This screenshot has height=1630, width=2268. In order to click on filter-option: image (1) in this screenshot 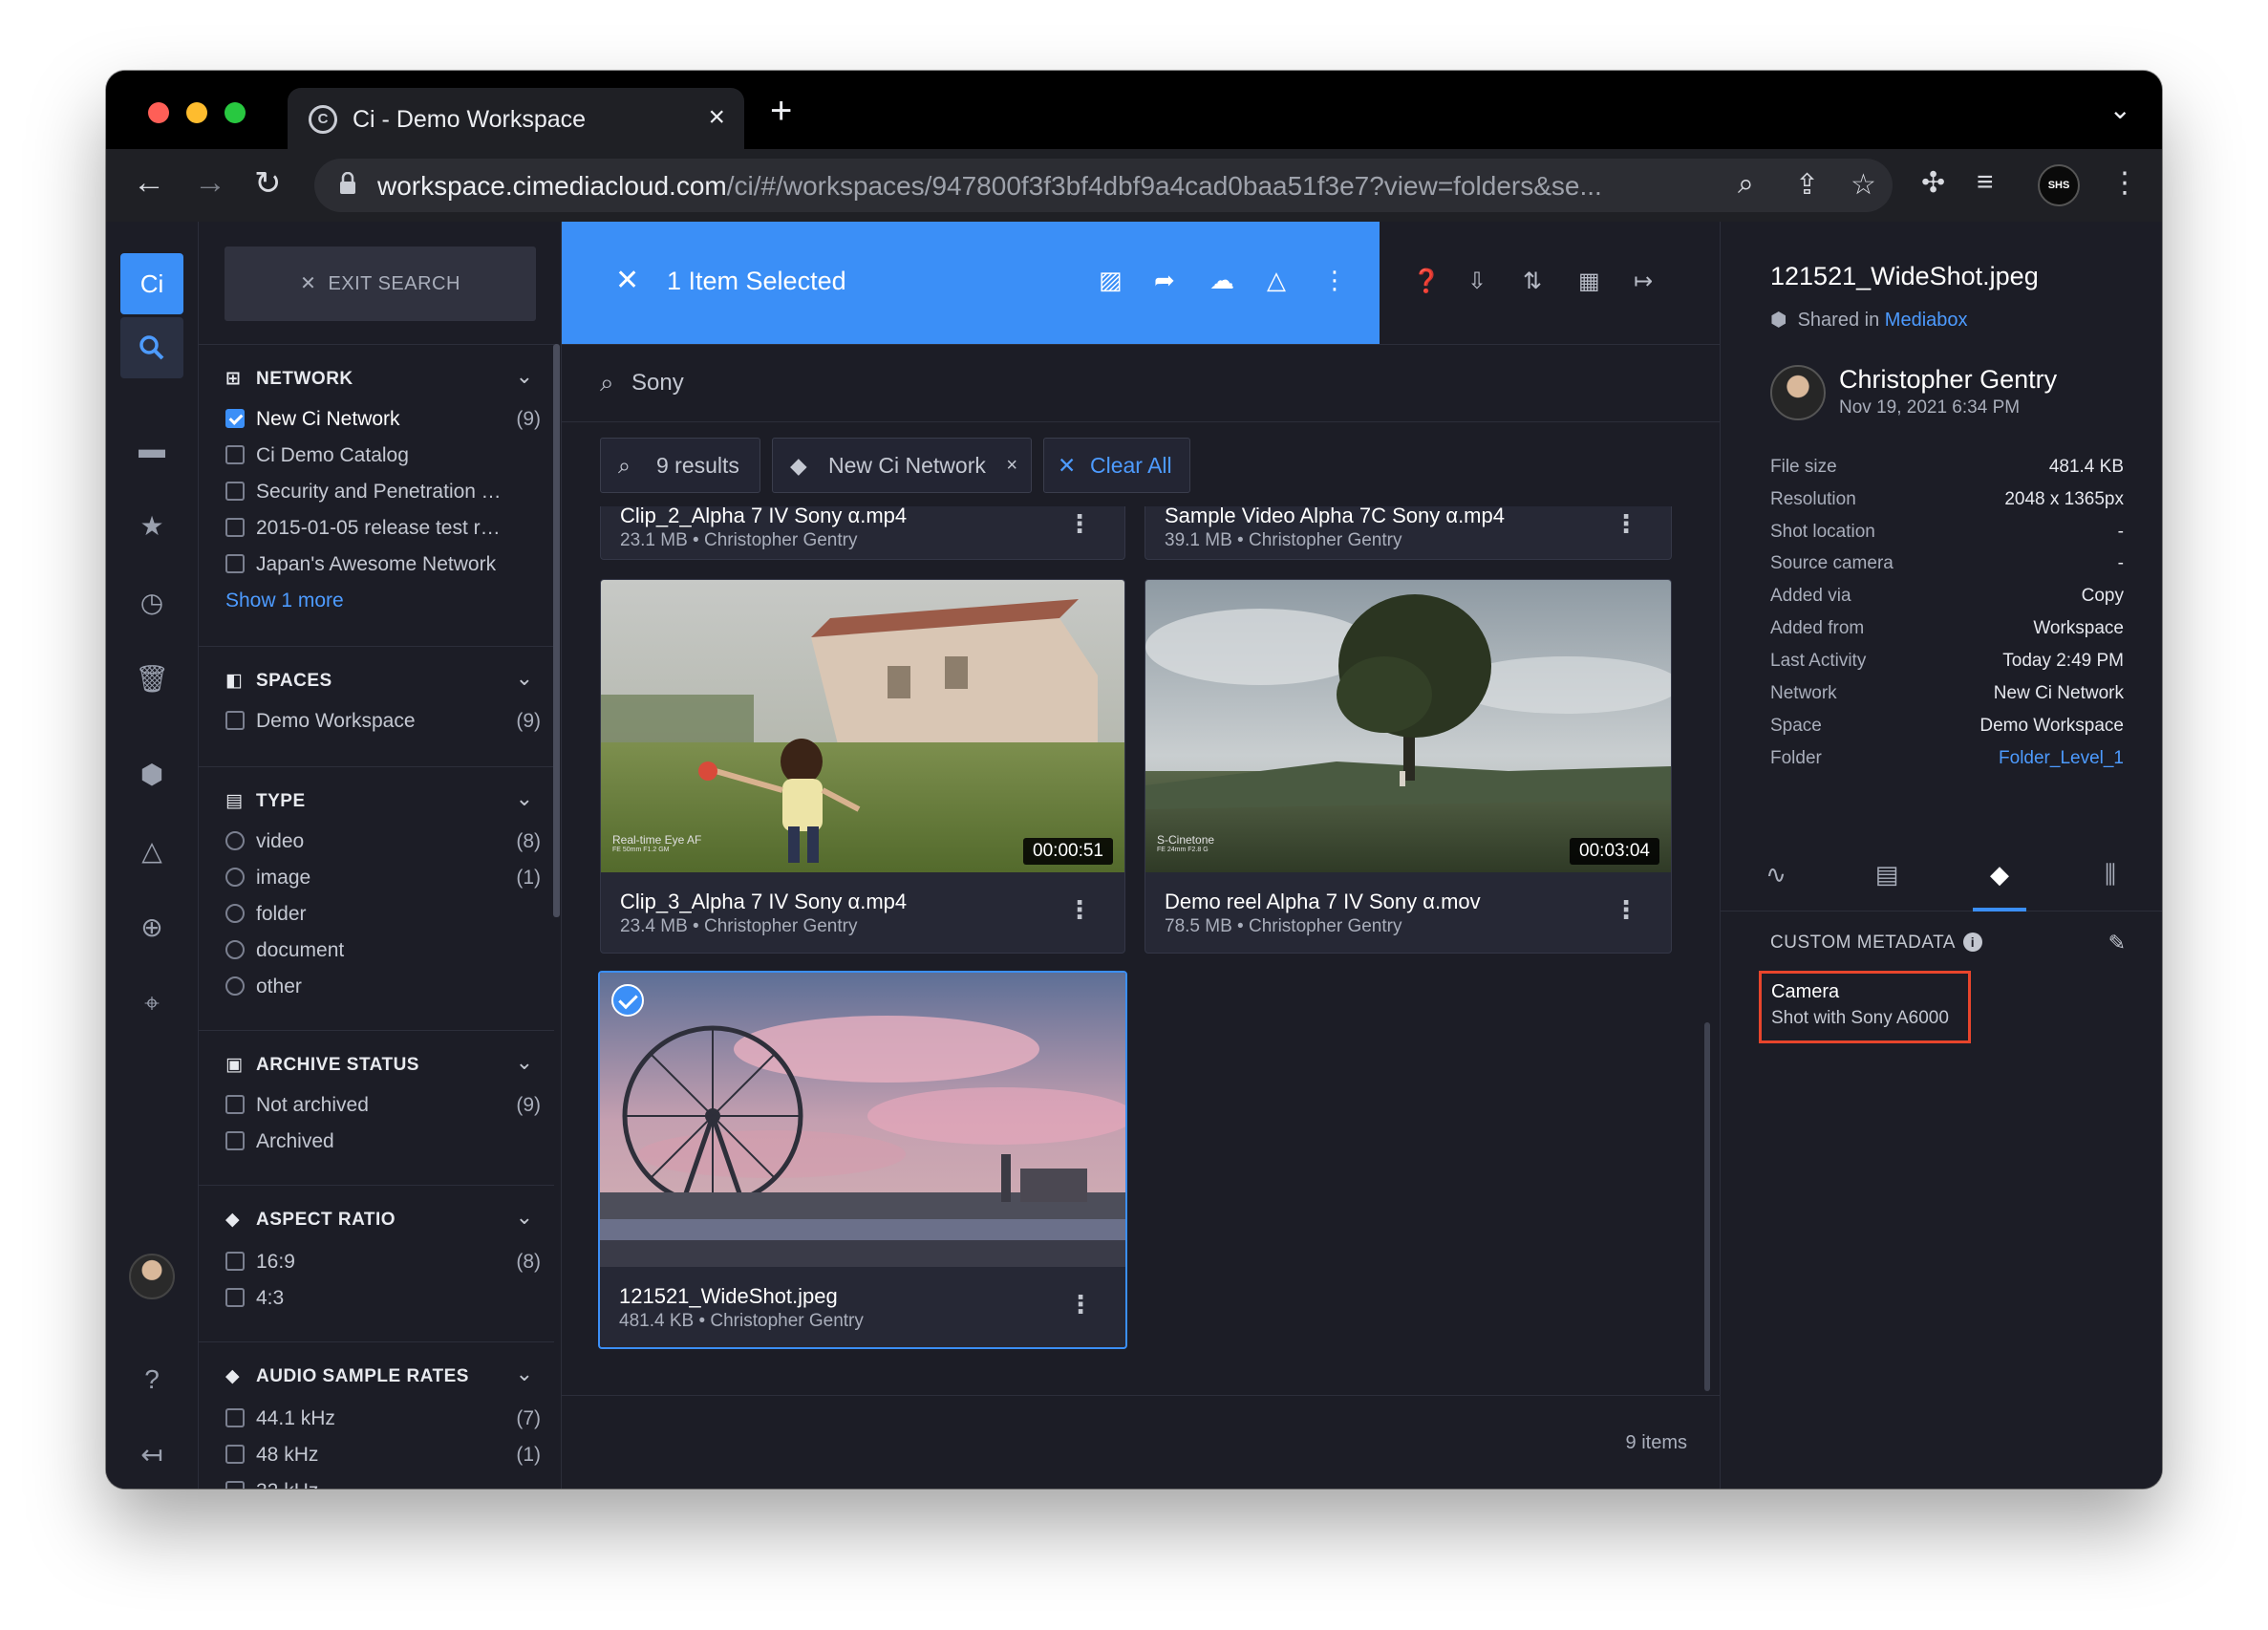, I will do `click(383, 878)`.